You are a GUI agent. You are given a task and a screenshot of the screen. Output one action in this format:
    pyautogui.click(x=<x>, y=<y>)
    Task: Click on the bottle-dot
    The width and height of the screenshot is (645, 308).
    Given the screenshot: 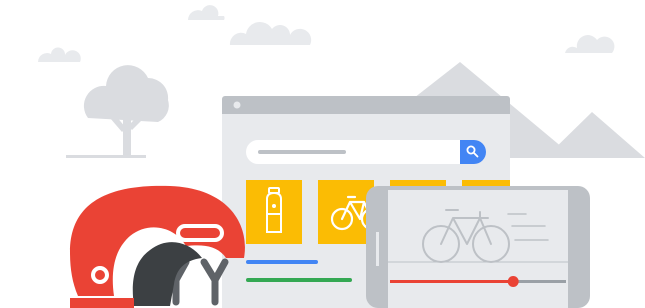 What is the action you would take?
    pyautogui.click(x=274, y=206)
    